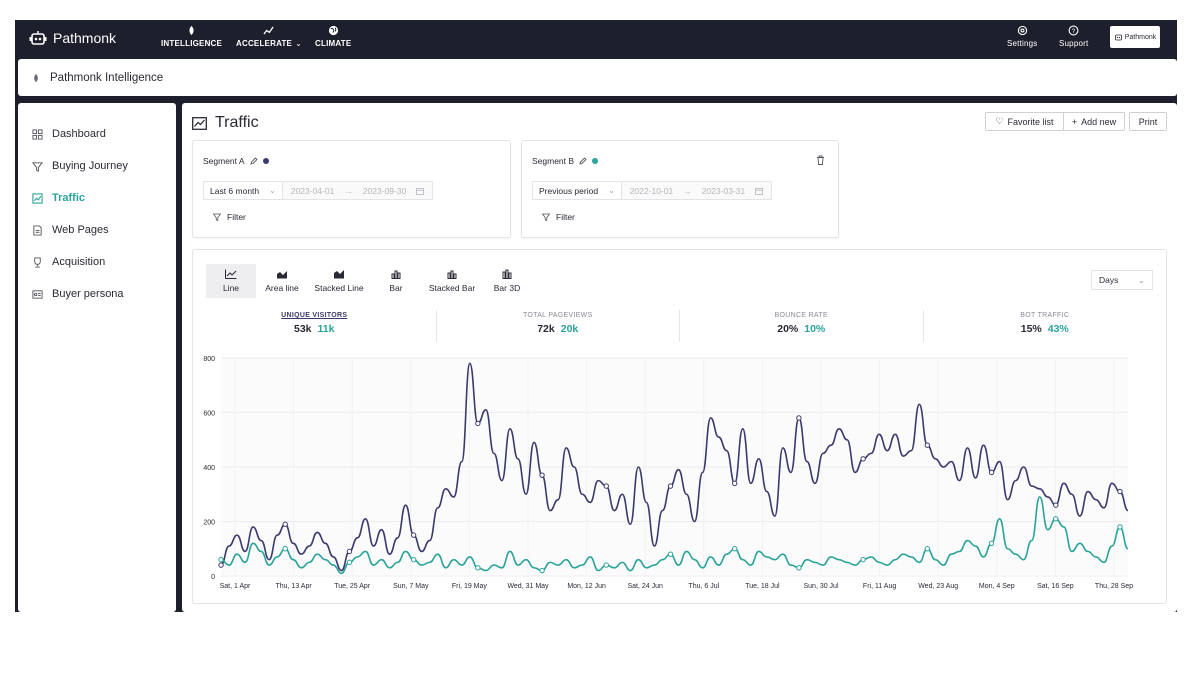 Image resolution: width=1200 pixels, height=675 pixels. Describe the element at coordinates (314, 315) in the screenshot. I see `kpi-title: UNIQUE VISITORS` at that location.